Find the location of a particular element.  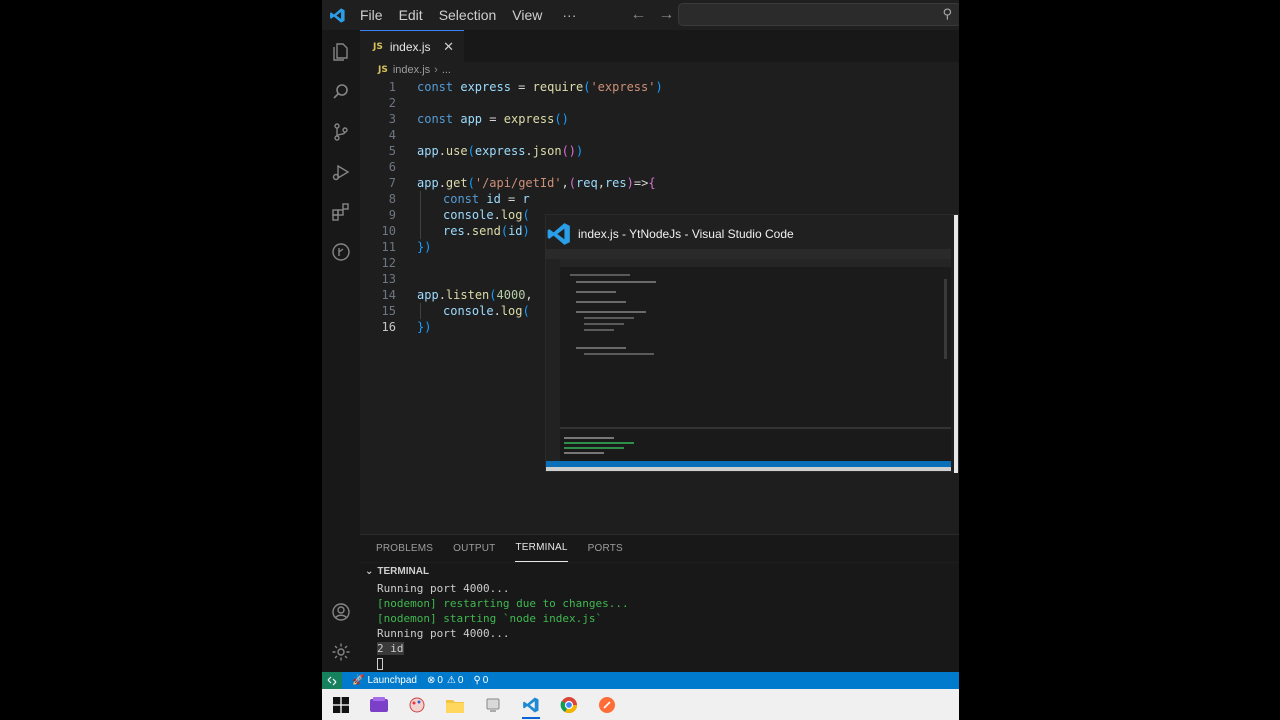

code-text: const express = require('express') is located at coordinates (540, 87).